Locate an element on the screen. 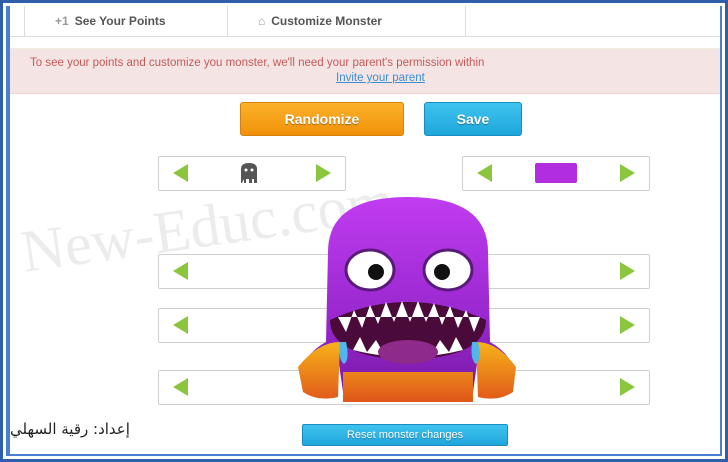 This screenshot has height=462, width=728. house-icon: ⌂ is located at coordinates (262, 21).